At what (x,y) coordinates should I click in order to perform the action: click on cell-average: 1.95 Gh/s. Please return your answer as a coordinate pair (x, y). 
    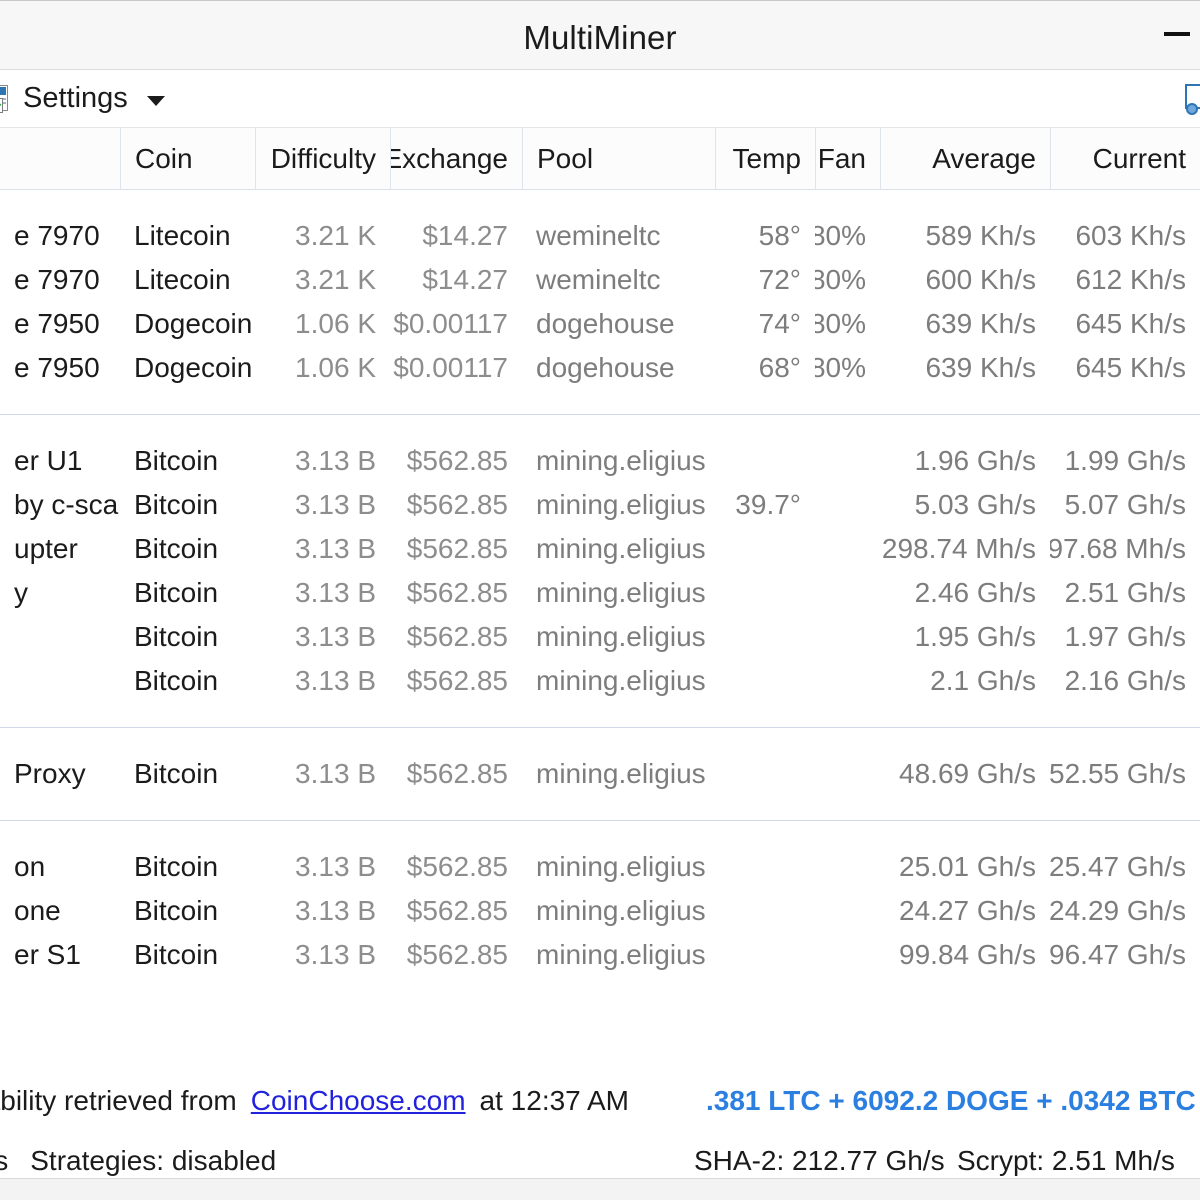
    Looking at the image, I should click on (975, 636).